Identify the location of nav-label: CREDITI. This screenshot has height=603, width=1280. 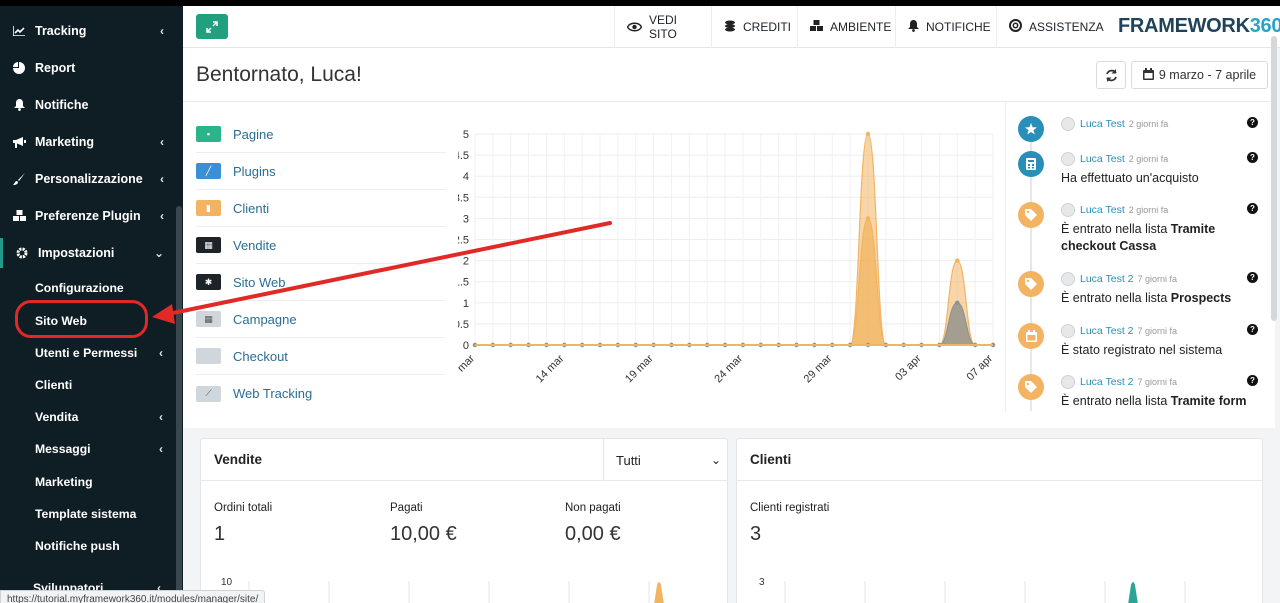
(767, 27).